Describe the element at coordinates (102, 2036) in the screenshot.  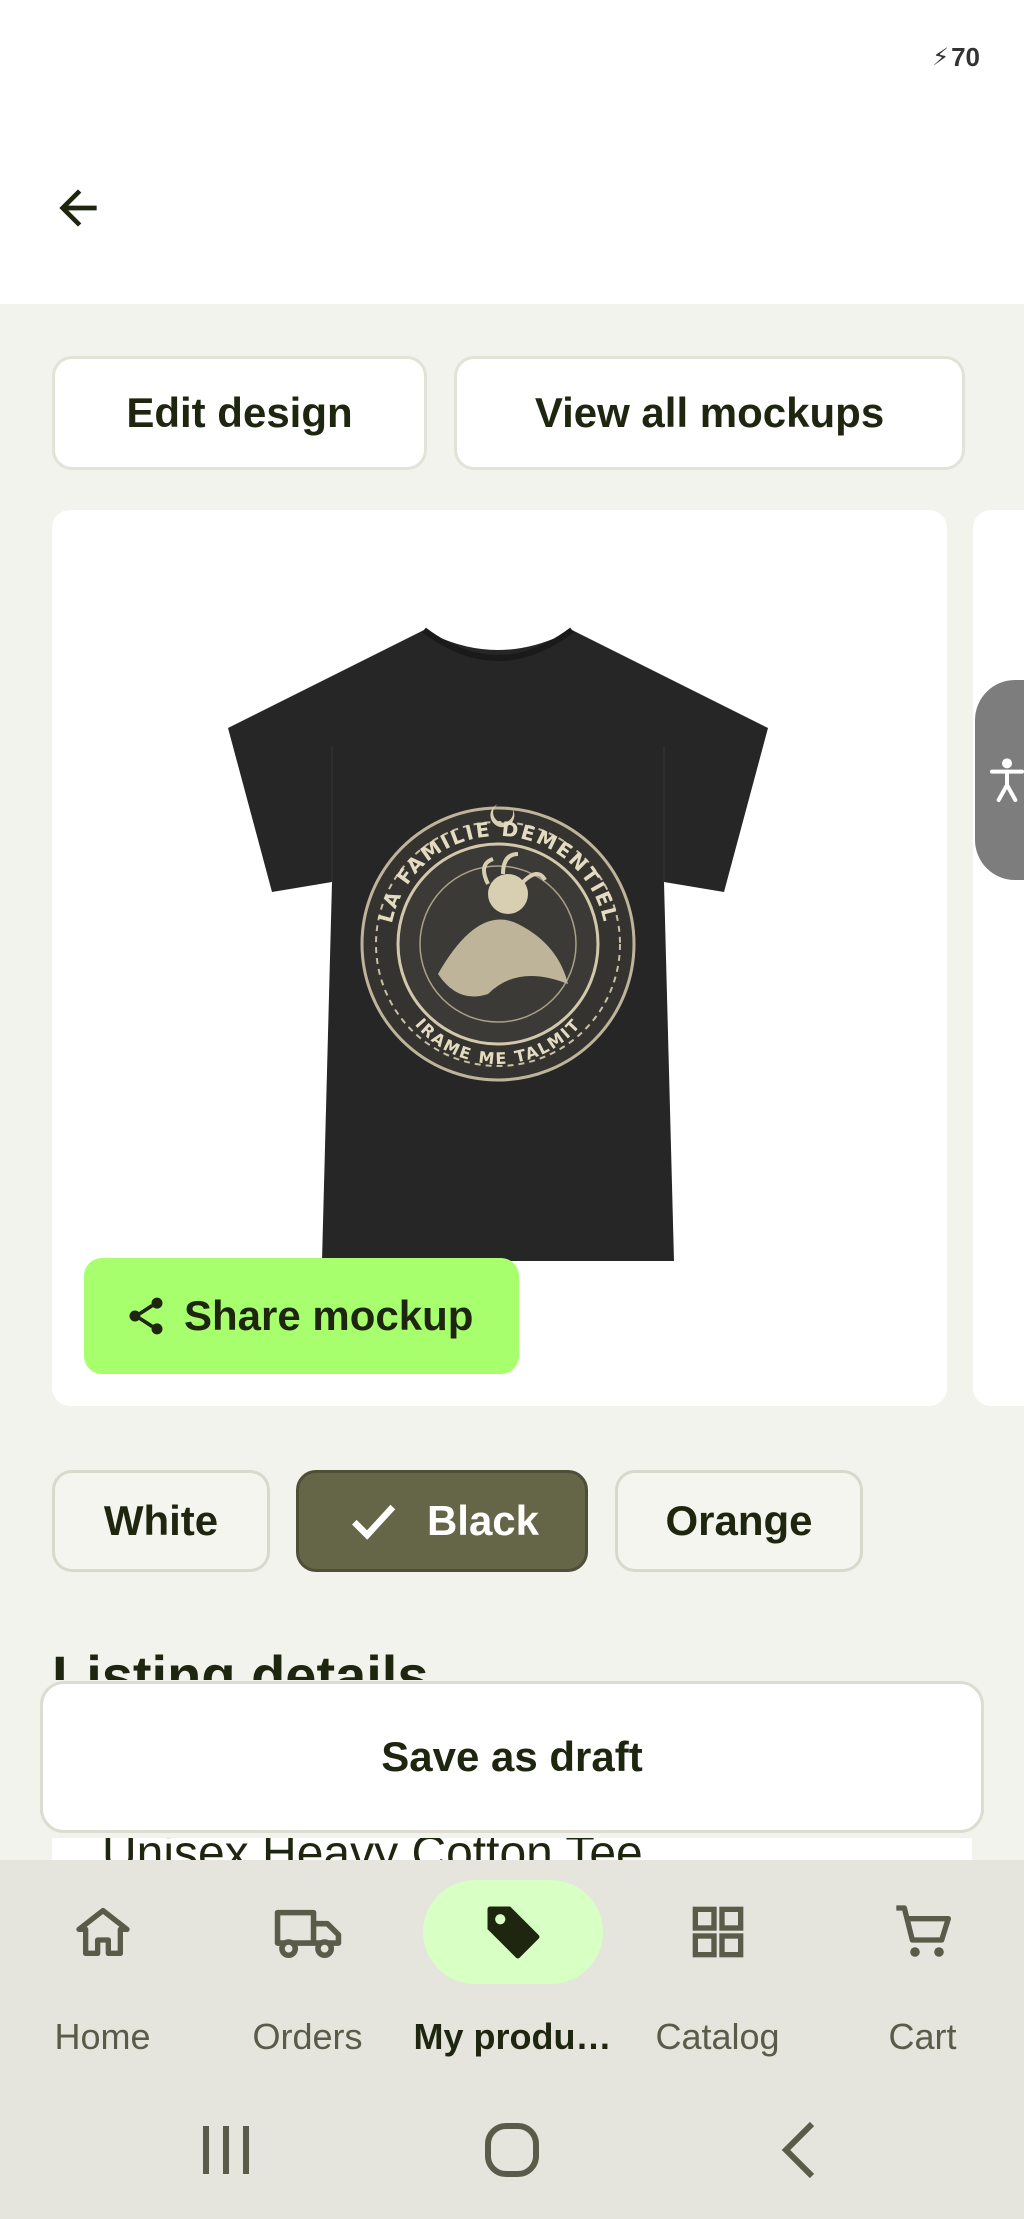
I see `nav-label-home: Home` at that location.